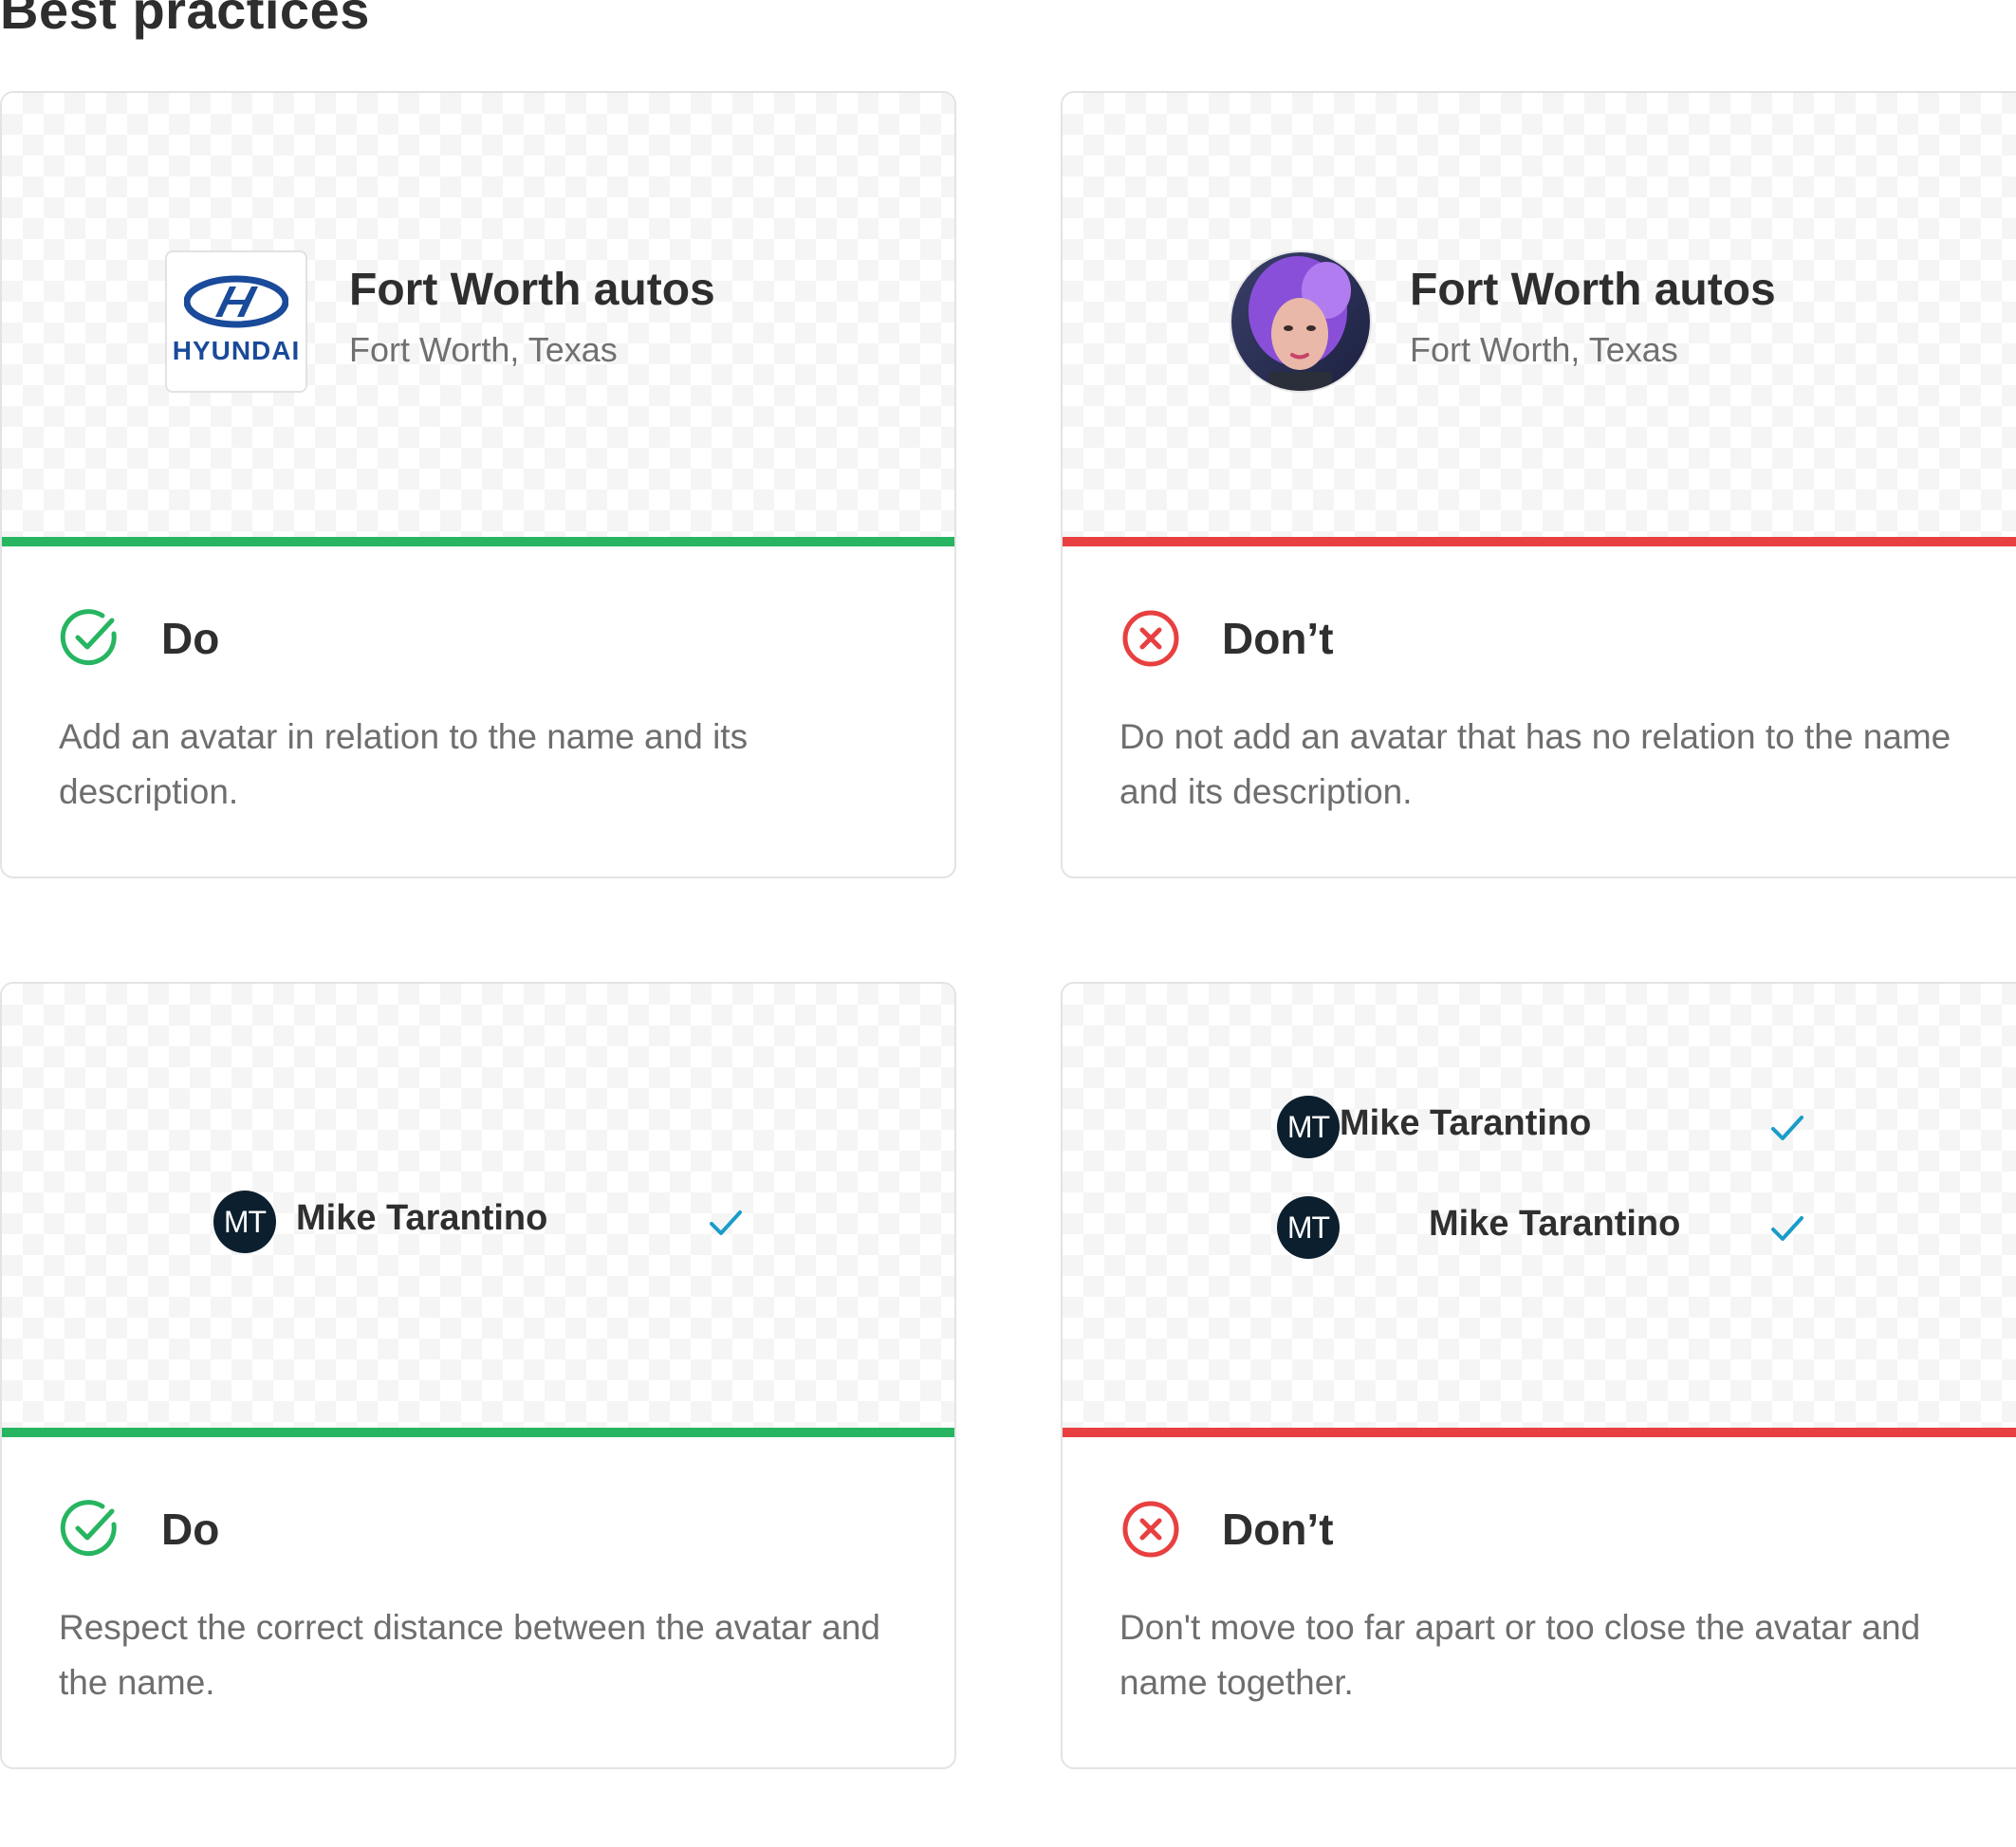 The image size is (2016, 1847). What do you see at coordinates (236, 302) in the screenshot?
I see `hyundai-logo-icon` at bounding box center [236, 302].